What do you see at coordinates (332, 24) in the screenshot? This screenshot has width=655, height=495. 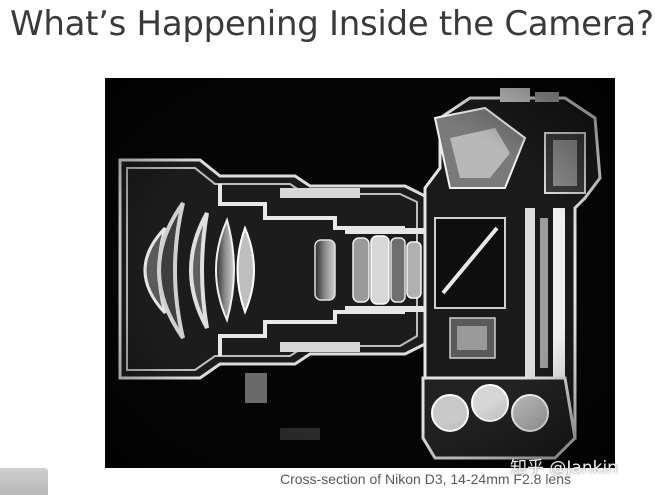 I see `slide-title: What’s Happening Inside the Camera?` at bounding box center [332, 24].